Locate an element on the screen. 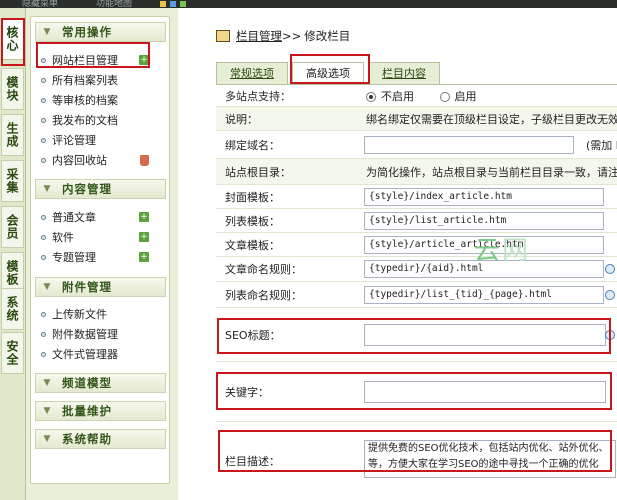 The image size is (617, 500). section-system-help: ▼ 系统帮助 is located at coordinates (100, 439).